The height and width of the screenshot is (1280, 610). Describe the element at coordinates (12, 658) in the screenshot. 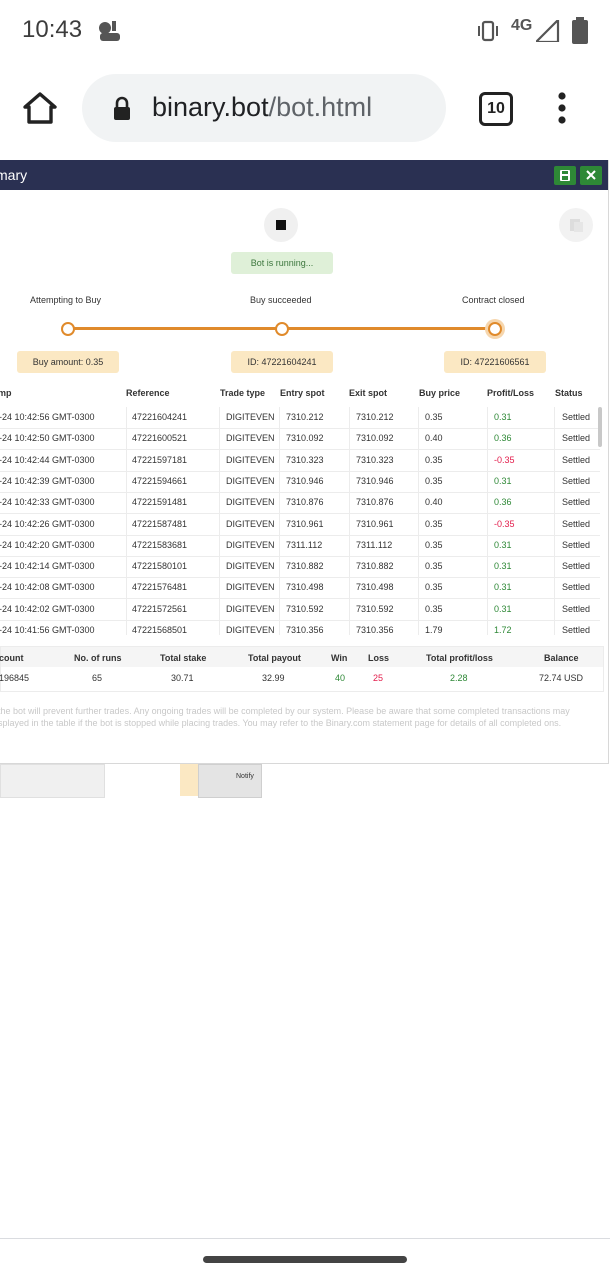

I see `stats-col-account: count` at that location.